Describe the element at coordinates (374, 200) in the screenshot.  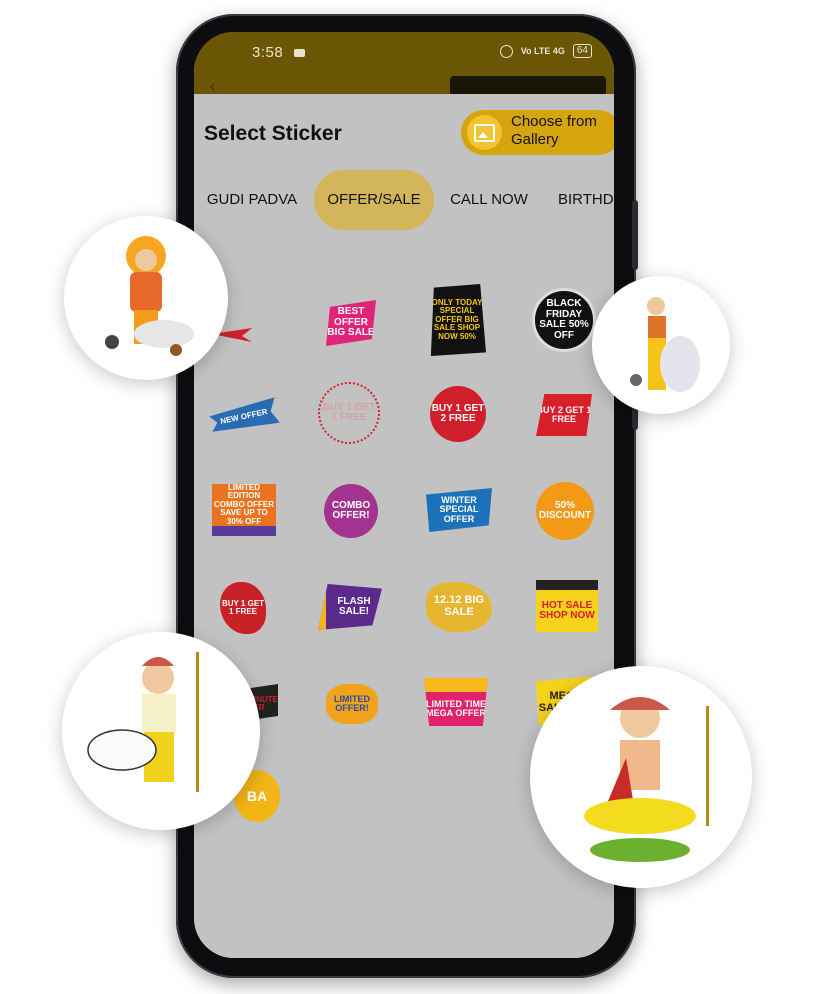
I see `tab-offer-sale: OFFER/SALE` at that location.